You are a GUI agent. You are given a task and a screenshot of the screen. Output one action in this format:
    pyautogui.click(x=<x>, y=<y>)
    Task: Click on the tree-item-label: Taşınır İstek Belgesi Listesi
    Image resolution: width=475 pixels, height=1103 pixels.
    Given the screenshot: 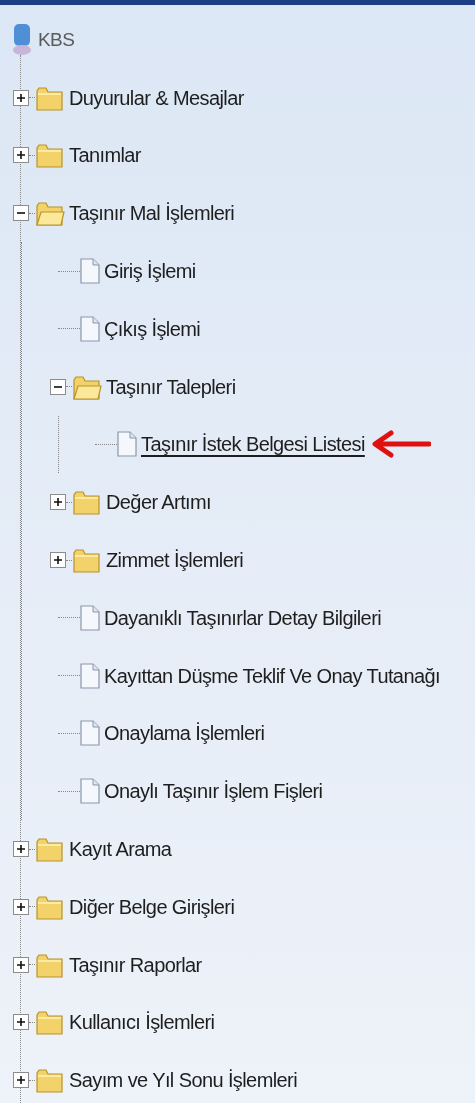 What is the action you would take?
    pyautogui.click(x=253, y=444)
    